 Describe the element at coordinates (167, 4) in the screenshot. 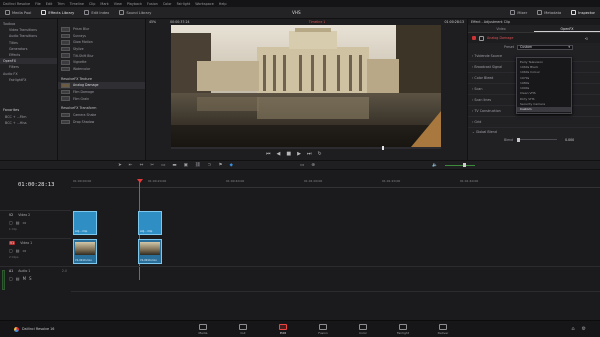

I see `menu-item: Color` at that location.